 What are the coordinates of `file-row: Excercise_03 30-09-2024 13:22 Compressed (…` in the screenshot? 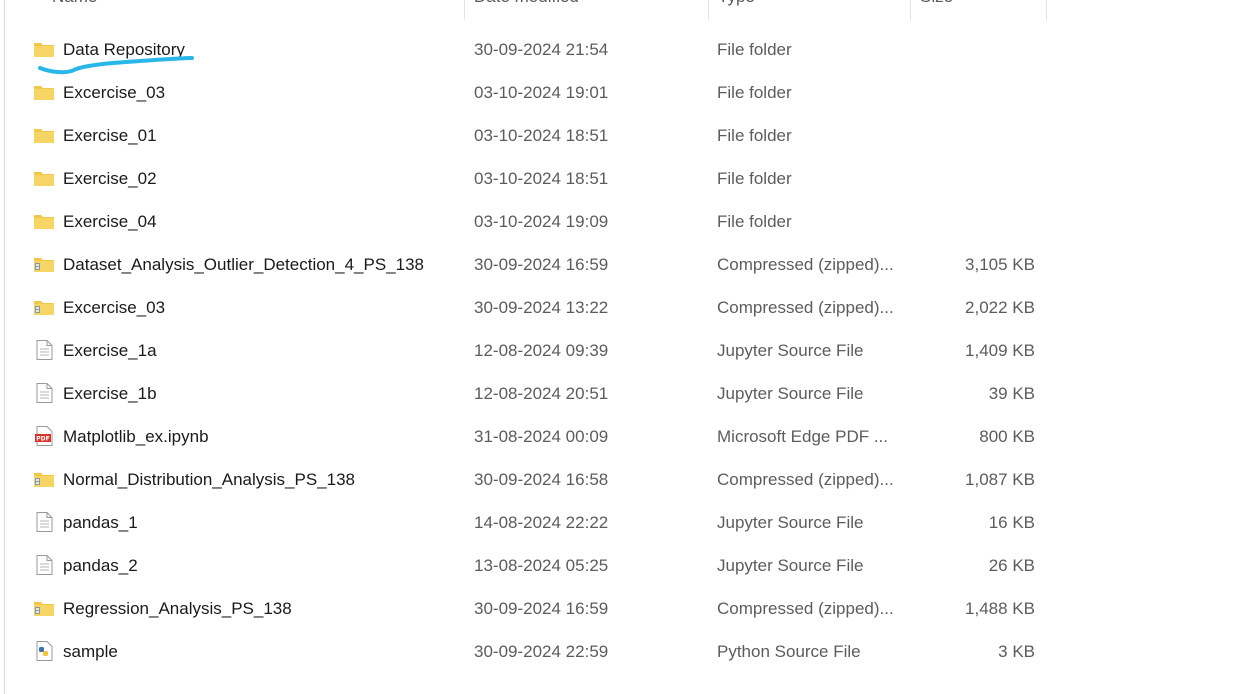 It's located at (627, 307).